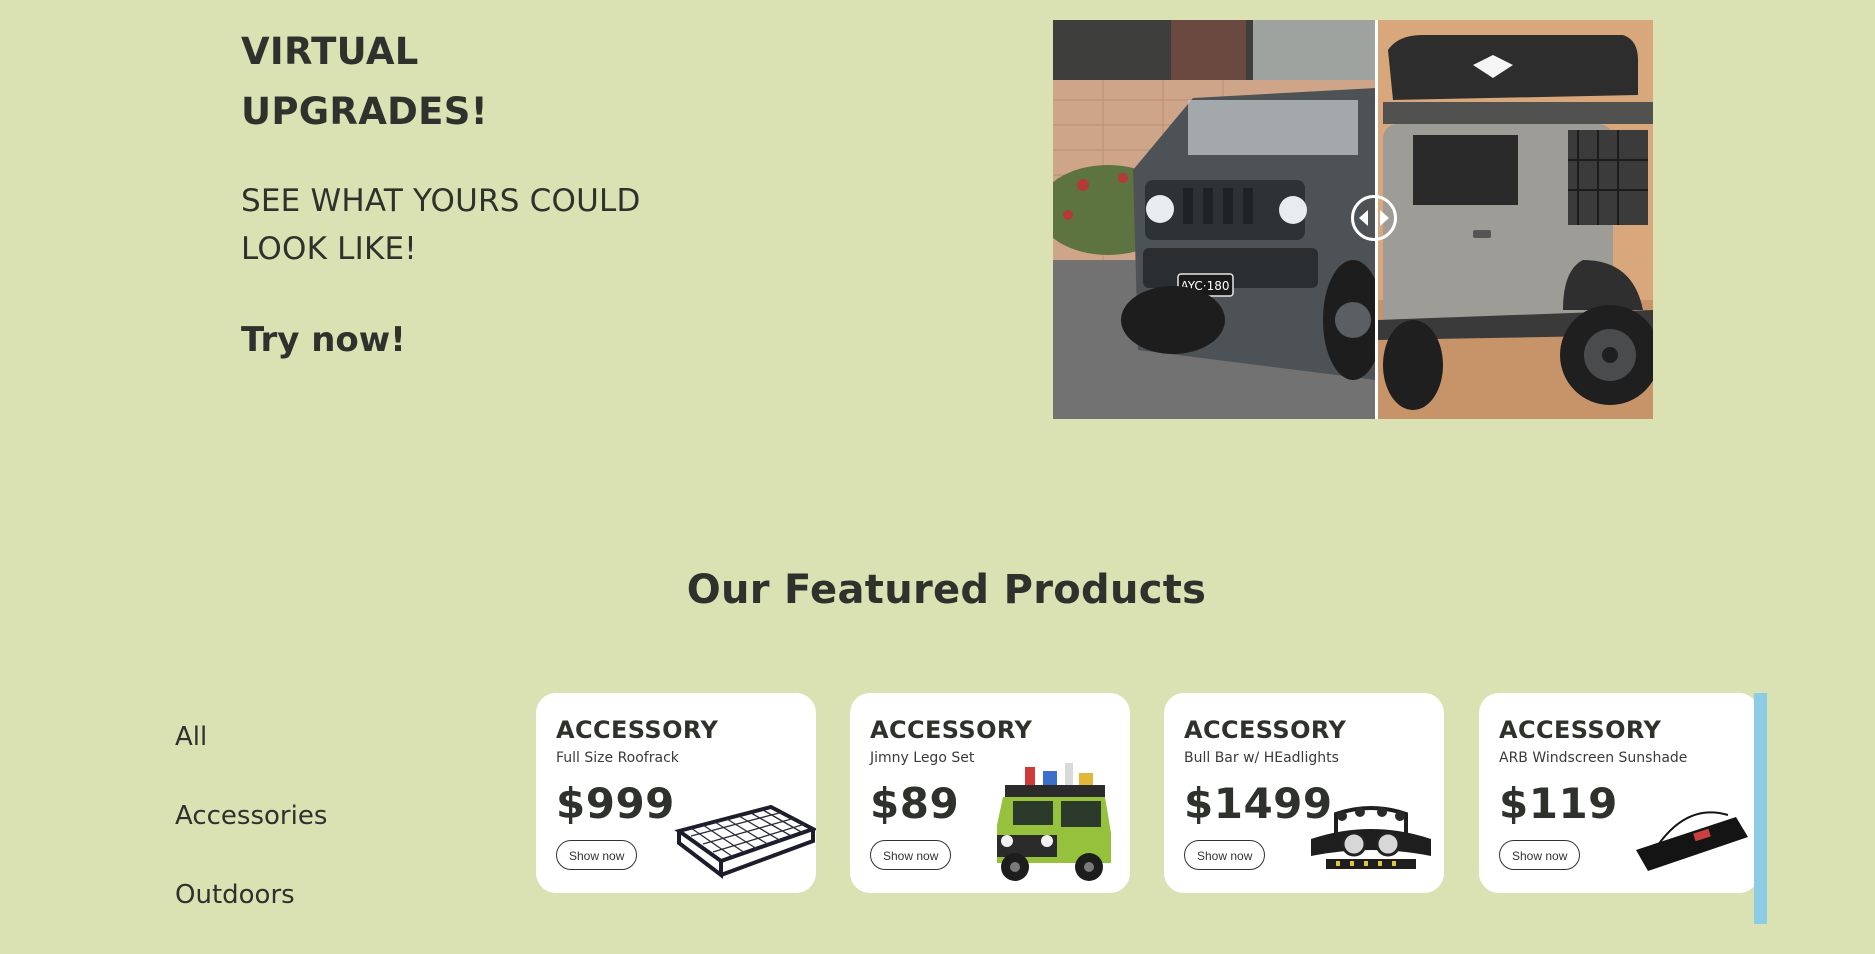 This screenshot has height=954, width=1875. I want to click on hero-title: VIRTUAL UPGRADES!, so click(364, 81).